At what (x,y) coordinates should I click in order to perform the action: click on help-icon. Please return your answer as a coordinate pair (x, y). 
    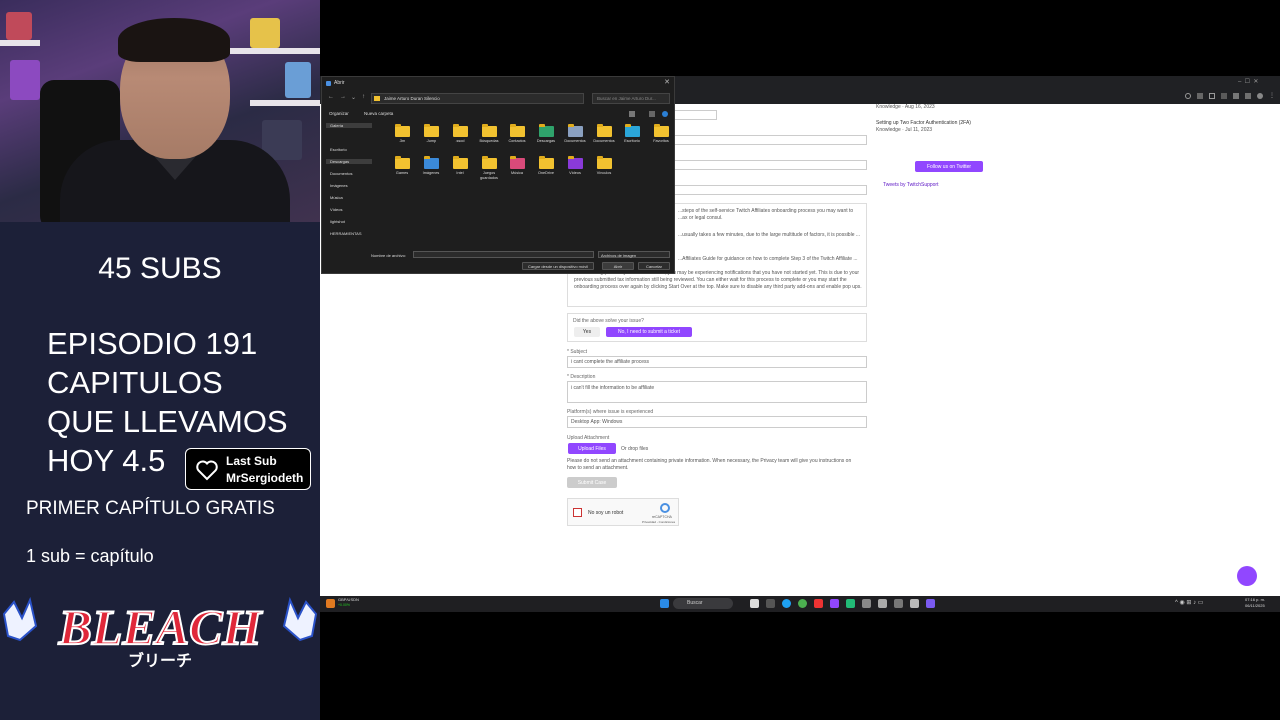
    Looking at the image, I should click on (665, 114).